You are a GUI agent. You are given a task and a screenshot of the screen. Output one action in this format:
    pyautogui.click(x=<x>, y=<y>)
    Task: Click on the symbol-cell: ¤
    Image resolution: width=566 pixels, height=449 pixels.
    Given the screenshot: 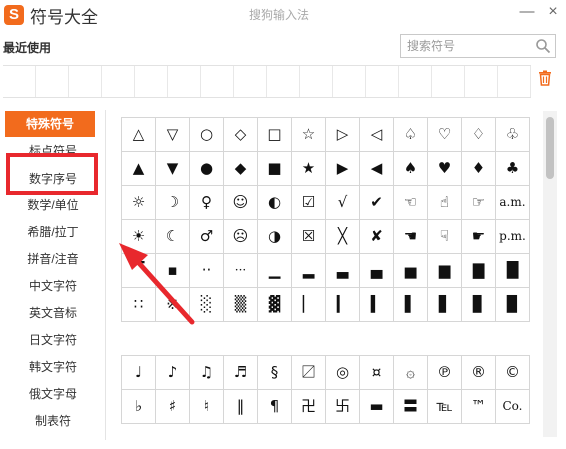 What is the action you would take?
    pyautogui.click(x=377, y=373)
    